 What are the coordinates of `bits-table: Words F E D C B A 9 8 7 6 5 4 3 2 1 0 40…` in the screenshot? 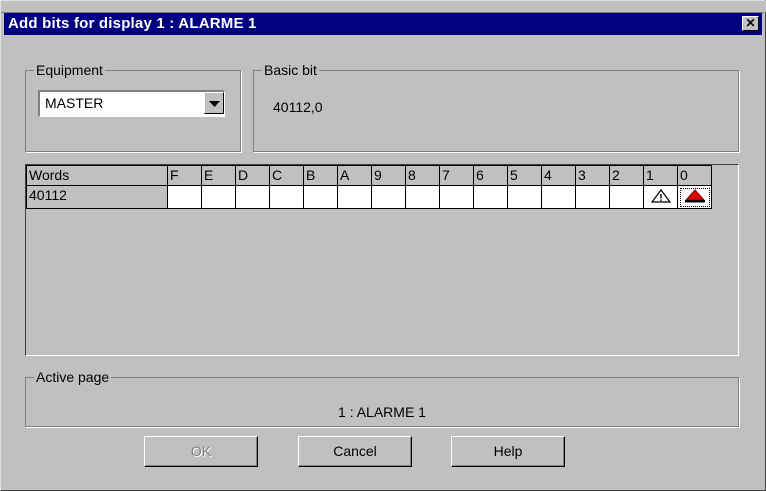 It's located at (369, 187).